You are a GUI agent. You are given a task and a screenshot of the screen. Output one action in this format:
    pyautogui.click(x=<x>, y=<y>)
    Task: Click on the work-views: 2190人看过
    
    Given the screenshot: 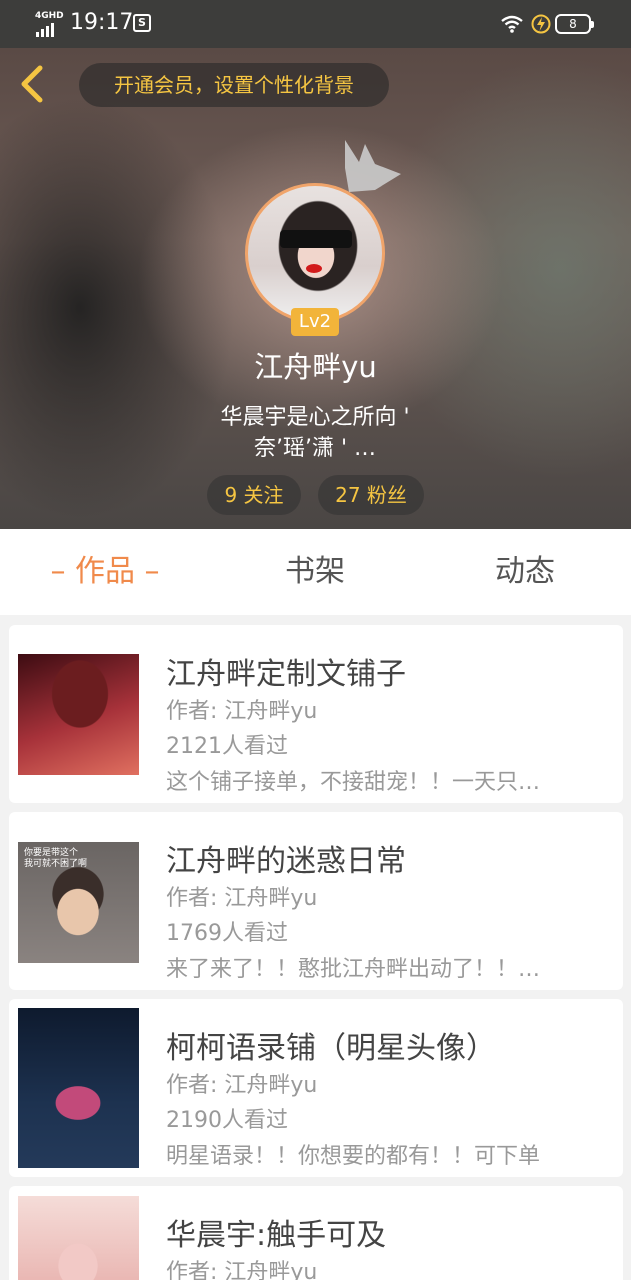 What is the action you would take?
    pyautogui.click(x=227, y=1120)
    